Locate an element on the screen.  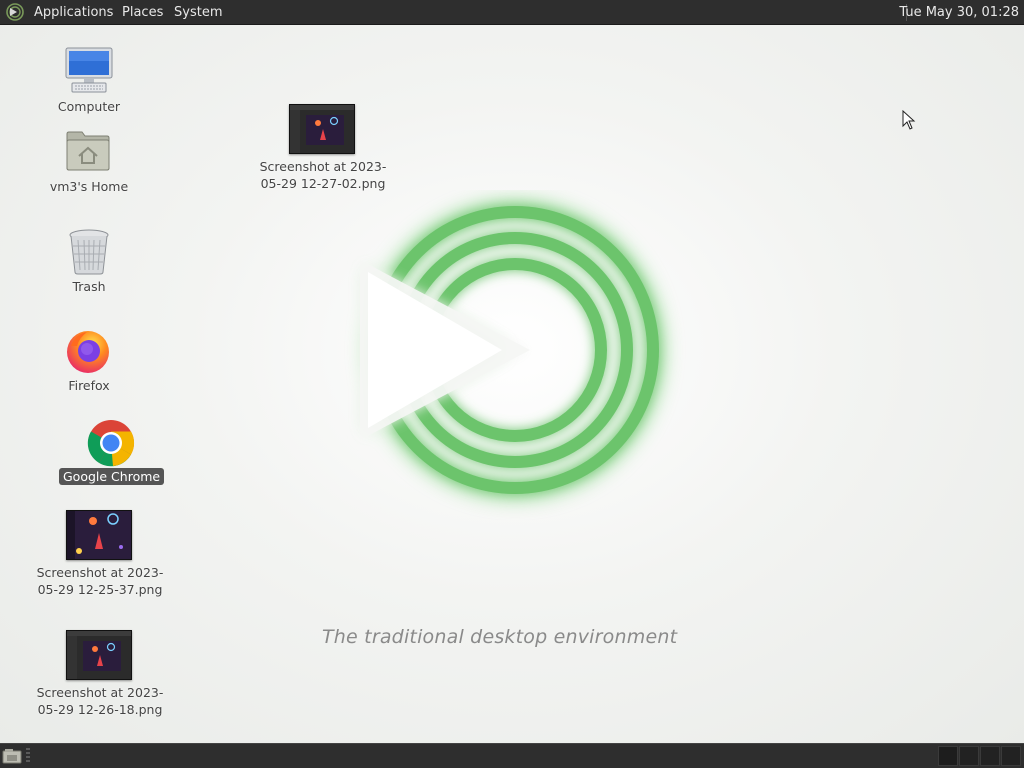
bottom-panel is located at coordinates (512, 755).